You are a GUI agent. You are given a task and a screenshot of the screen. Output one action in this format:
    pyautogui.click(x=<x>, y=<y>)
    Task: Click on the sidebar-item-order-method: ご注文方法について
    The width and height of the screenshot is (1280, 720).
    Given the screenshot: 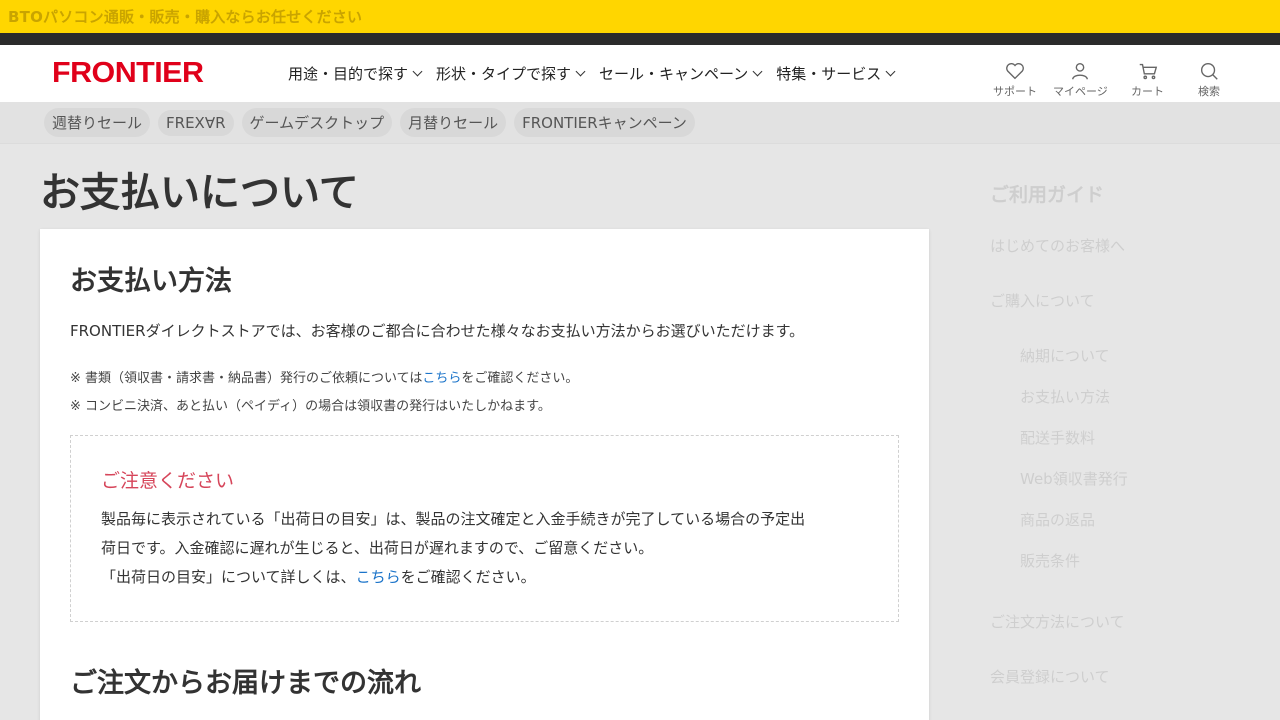 What is the action you would take?
    pyautogui.click(x=1110, y=621)
    